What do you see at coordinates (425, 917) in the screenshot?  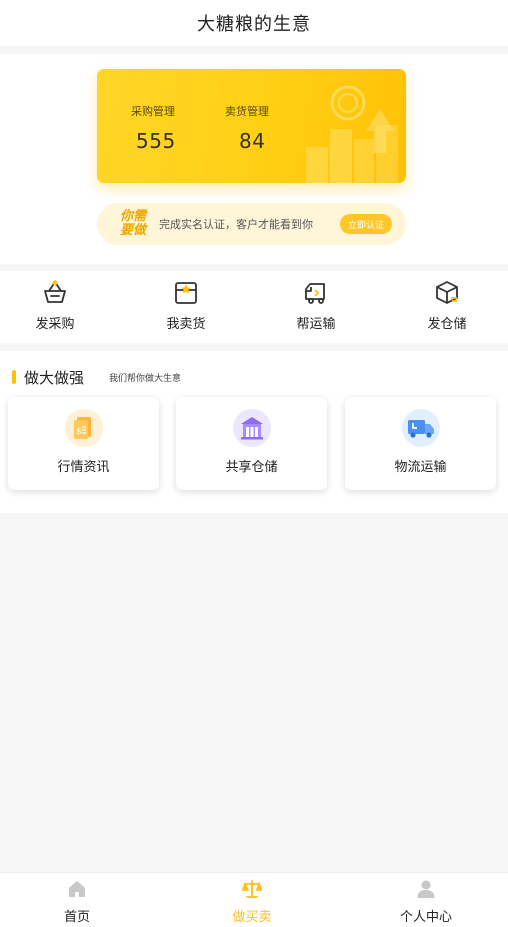 I see `tab-label: 个人中心` at bounding box center [425, 917].